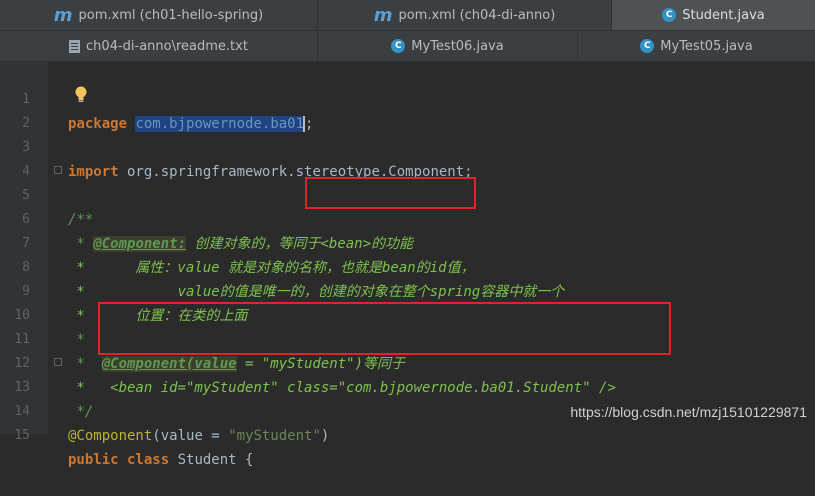  I want to click on line-number: 15, so click(22, 435).